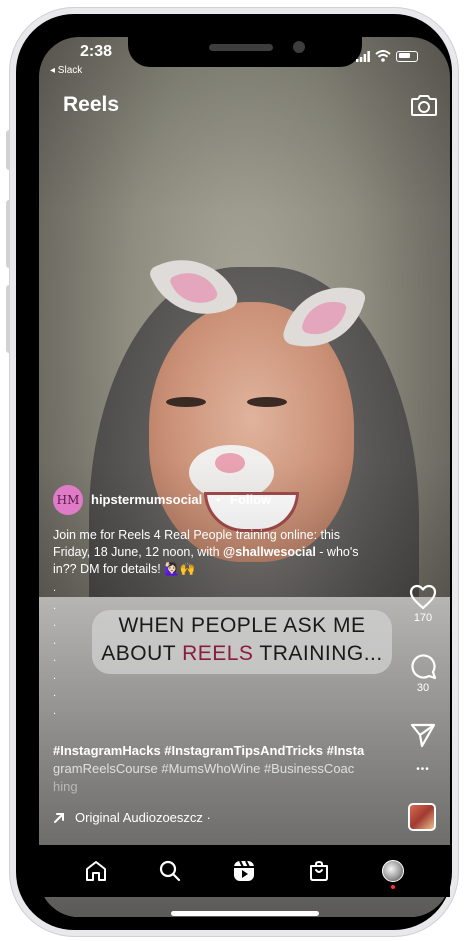  I want to click on author-username: hipstermumsocial, so click(146, 499).